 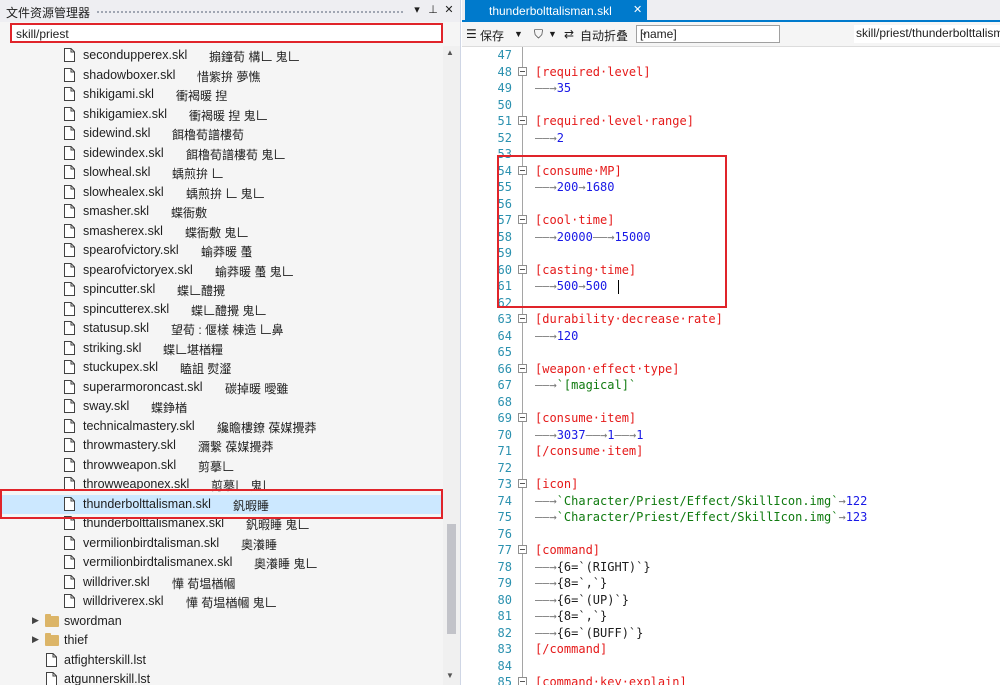 What do you see at coordinates (731, 600) in the screenshot?
I see `code-line: 80 ——→{6=`(UP)`}` at bounding box center [731, 600].